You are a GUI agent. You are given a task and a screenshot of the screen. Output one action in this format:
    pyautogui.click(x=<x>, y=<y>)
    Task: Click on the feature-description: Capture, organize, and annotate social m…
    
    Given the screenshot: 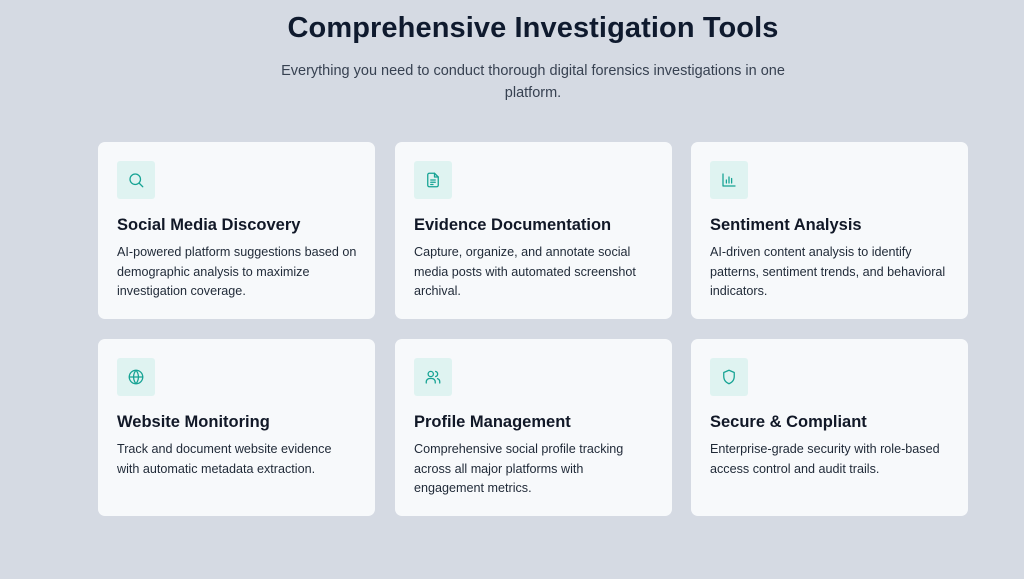 What is the action you would take?
    pyautogui.click(x=525, y=271)
    